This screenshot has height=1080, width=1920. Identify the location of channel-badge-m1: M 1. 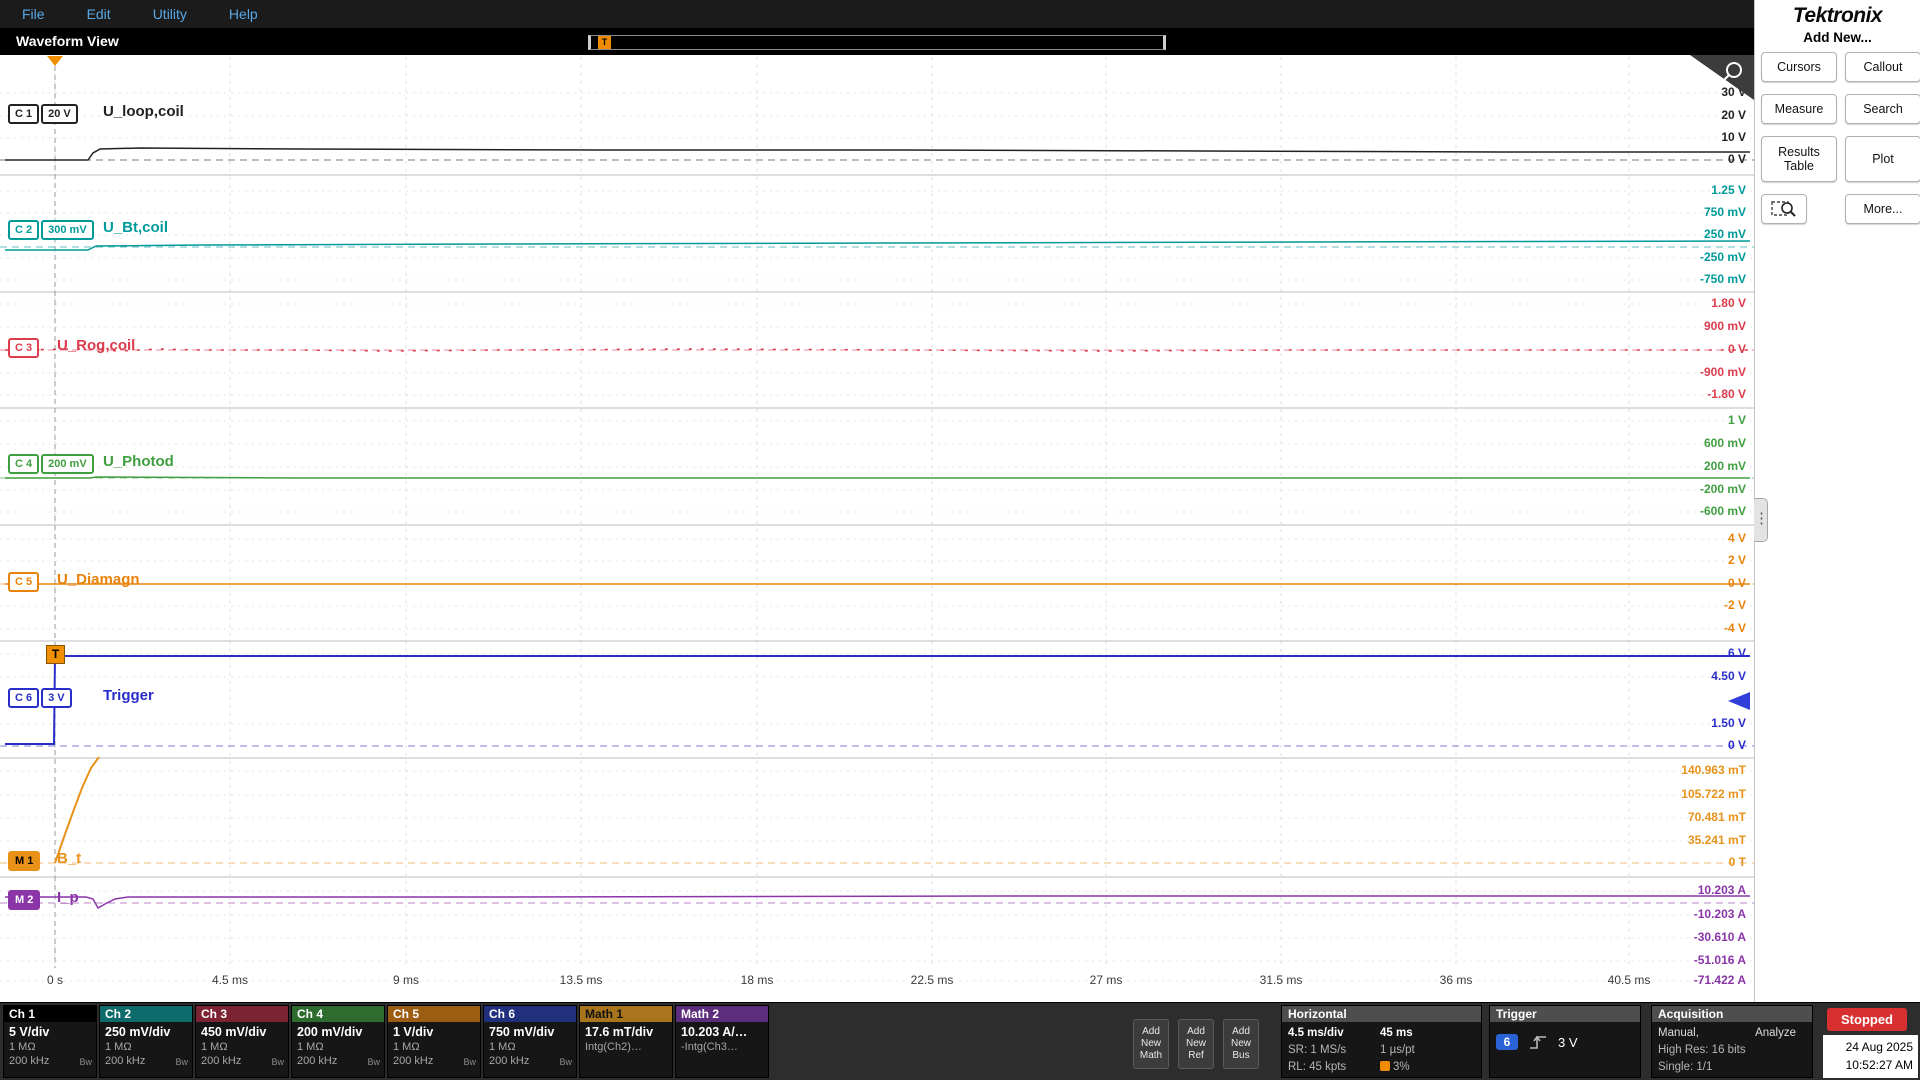
(24, 861).